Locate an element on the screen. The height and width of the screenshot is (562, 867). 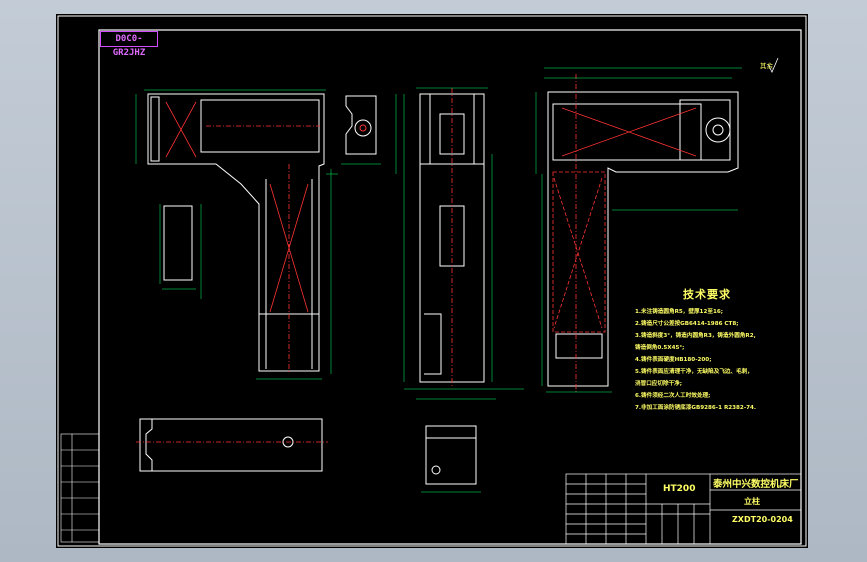
requirement-item: 3.铸造斜度3°，铸造内圆角R3，铸造外圆角R2, is located at coordinates (695, 336).